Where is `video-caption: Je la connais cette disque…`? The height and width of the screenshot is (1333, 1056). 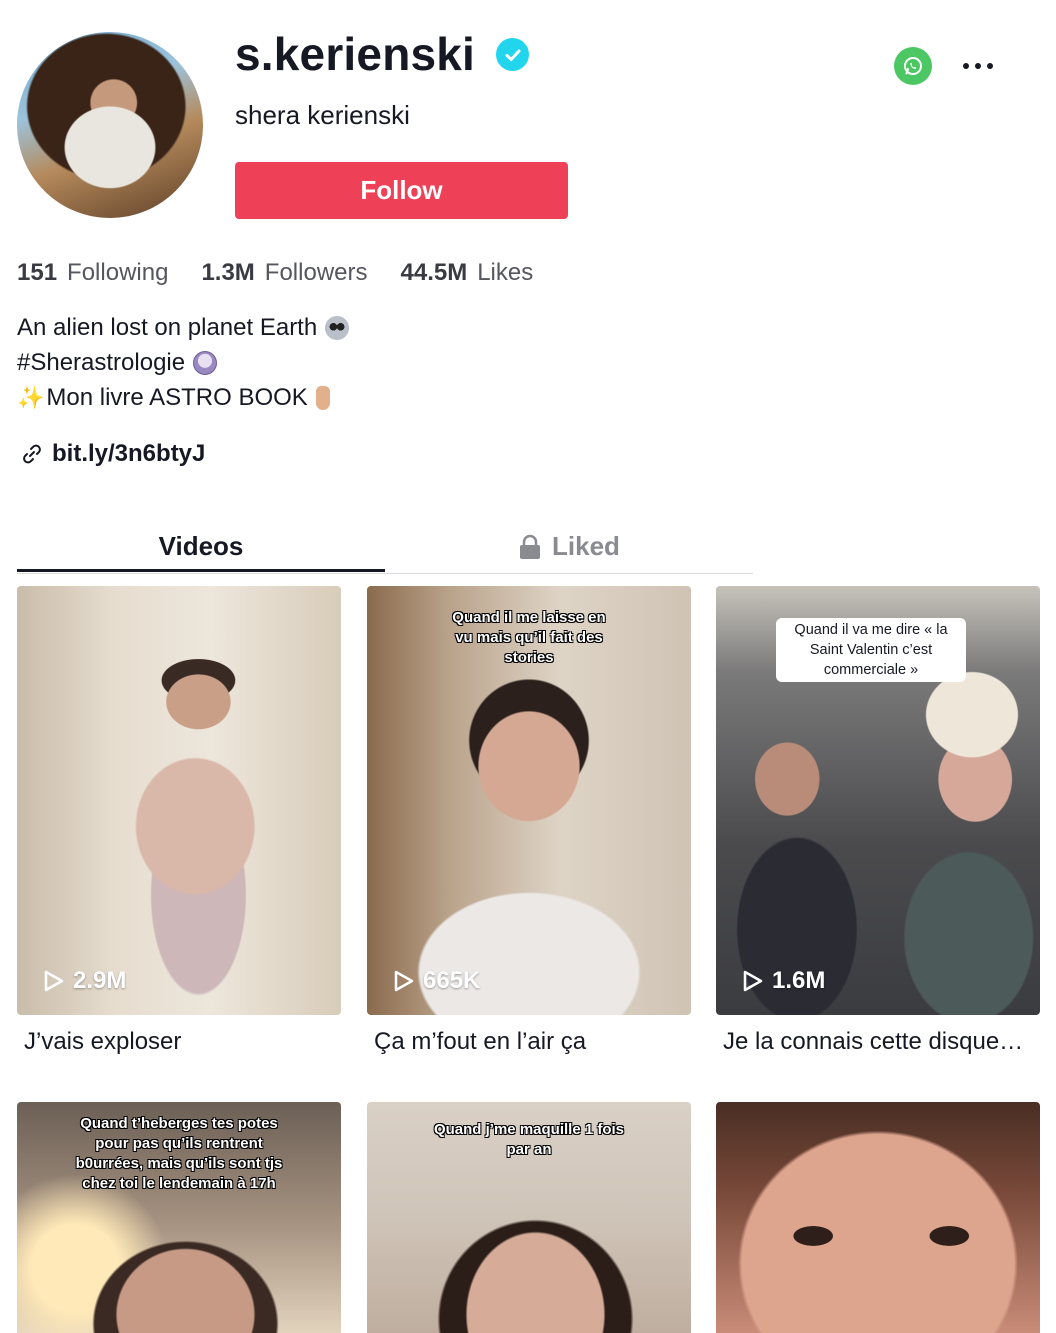 video-caption: Je la connais cette disque… is located at coordinates (877, 1042).